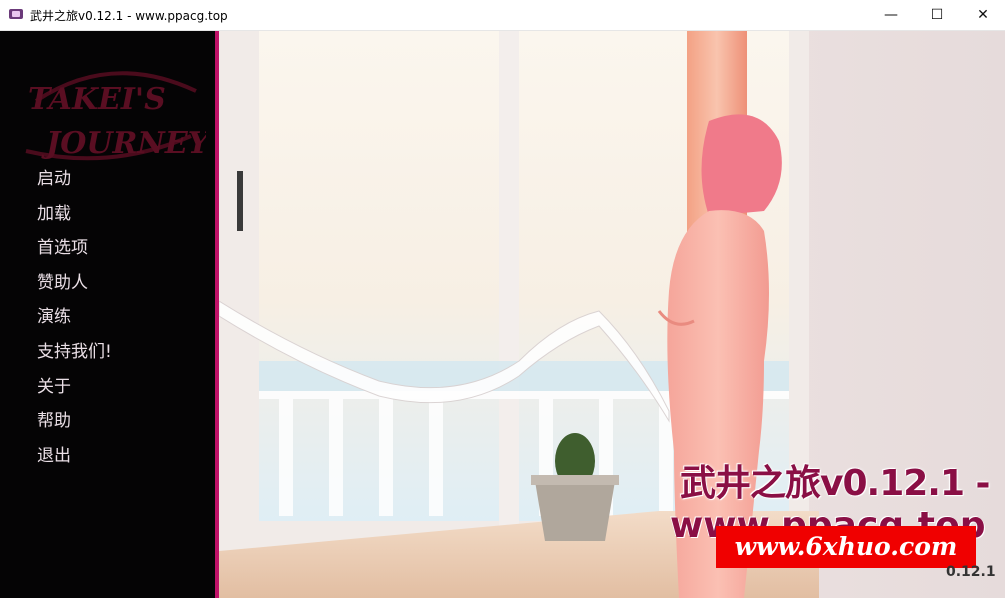 Image resolution: width=1005 pixels, height=598 pixels. I want to click on version-label: 0.12.1, so click(971, 572).